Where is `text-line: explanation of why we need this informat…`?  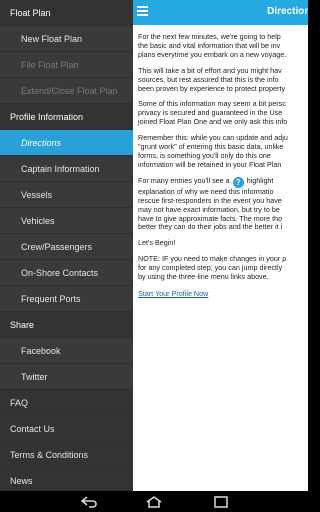 text-line: explanation of why we need this informat… is located at coordinates (206, 191).